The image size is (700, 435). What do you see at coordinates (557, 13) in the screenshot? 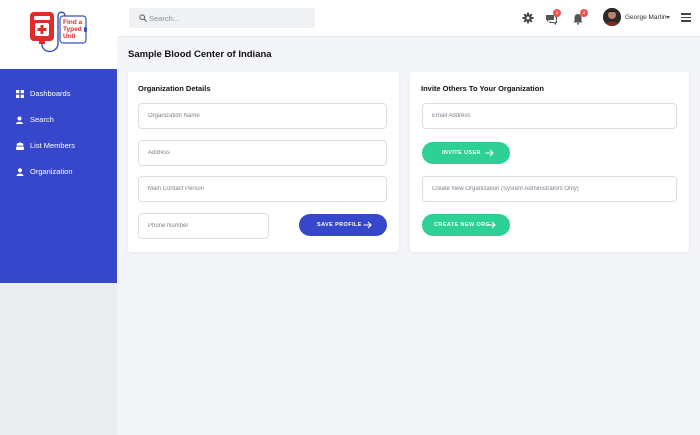
I see `messages-badge: 3` at bounding box center [557, 13].